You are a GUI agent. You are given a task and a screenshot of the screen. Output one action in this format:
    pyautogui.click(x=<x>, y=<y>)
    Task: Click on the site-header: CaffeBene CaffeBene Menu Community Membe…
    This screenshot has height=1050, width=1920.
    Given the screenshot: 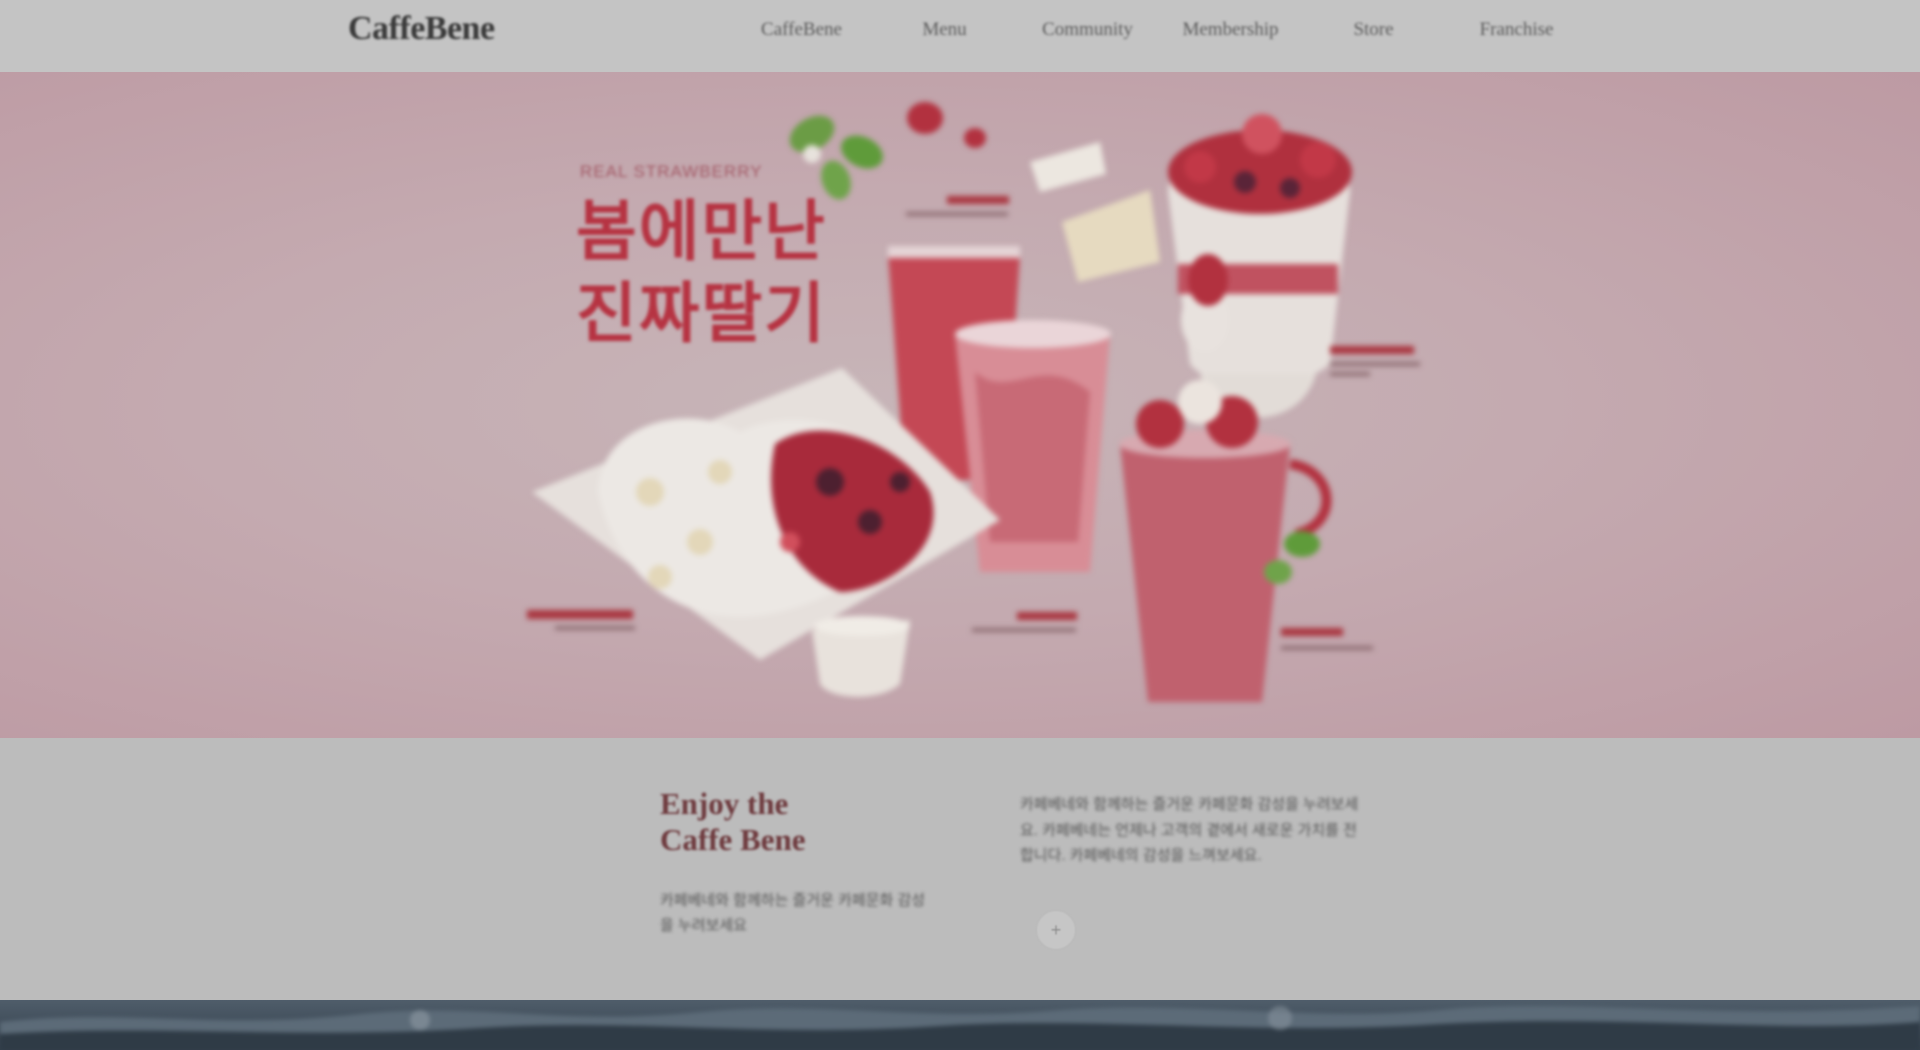 What is the action you would take?
    pyautogui.click(x=960, y=36)
    